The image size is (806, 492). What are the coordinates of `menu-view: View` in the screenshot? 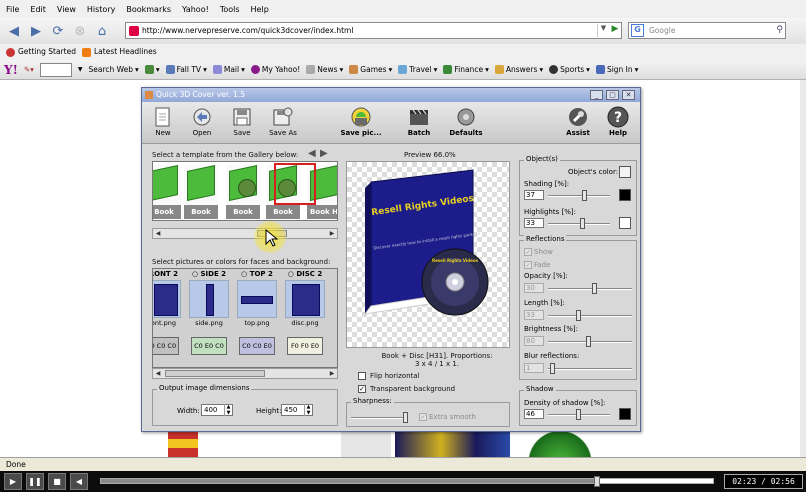 It's located at (66, 9).